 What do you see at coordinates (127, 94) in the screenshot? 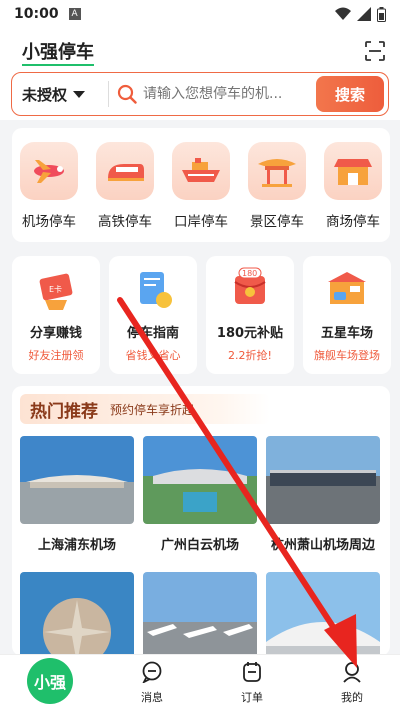
I see `search-icon` at bounding box center [127, 94].